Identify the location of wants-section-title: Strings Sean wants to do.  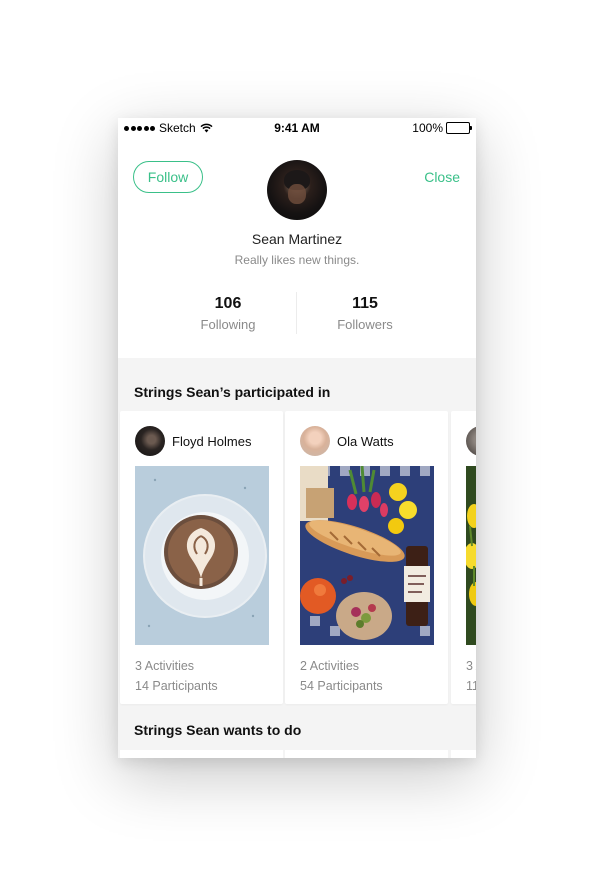
(218, 730).